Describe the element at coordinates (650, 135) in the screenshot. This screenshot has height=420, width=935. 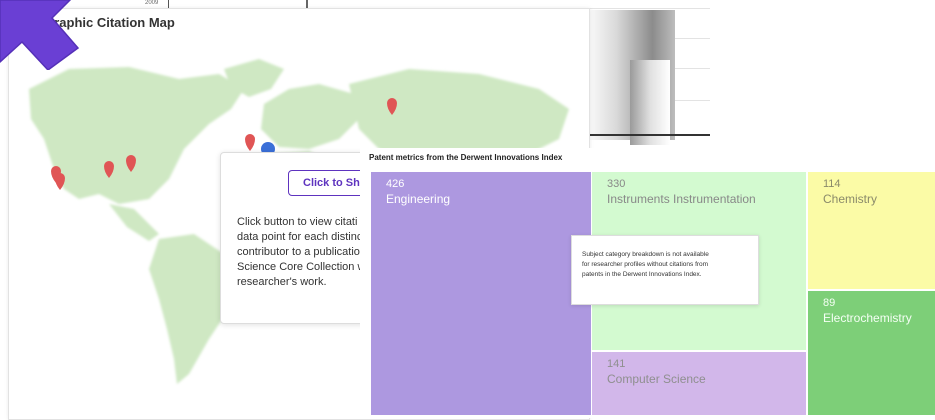
I see `chart-baseline` at that location.